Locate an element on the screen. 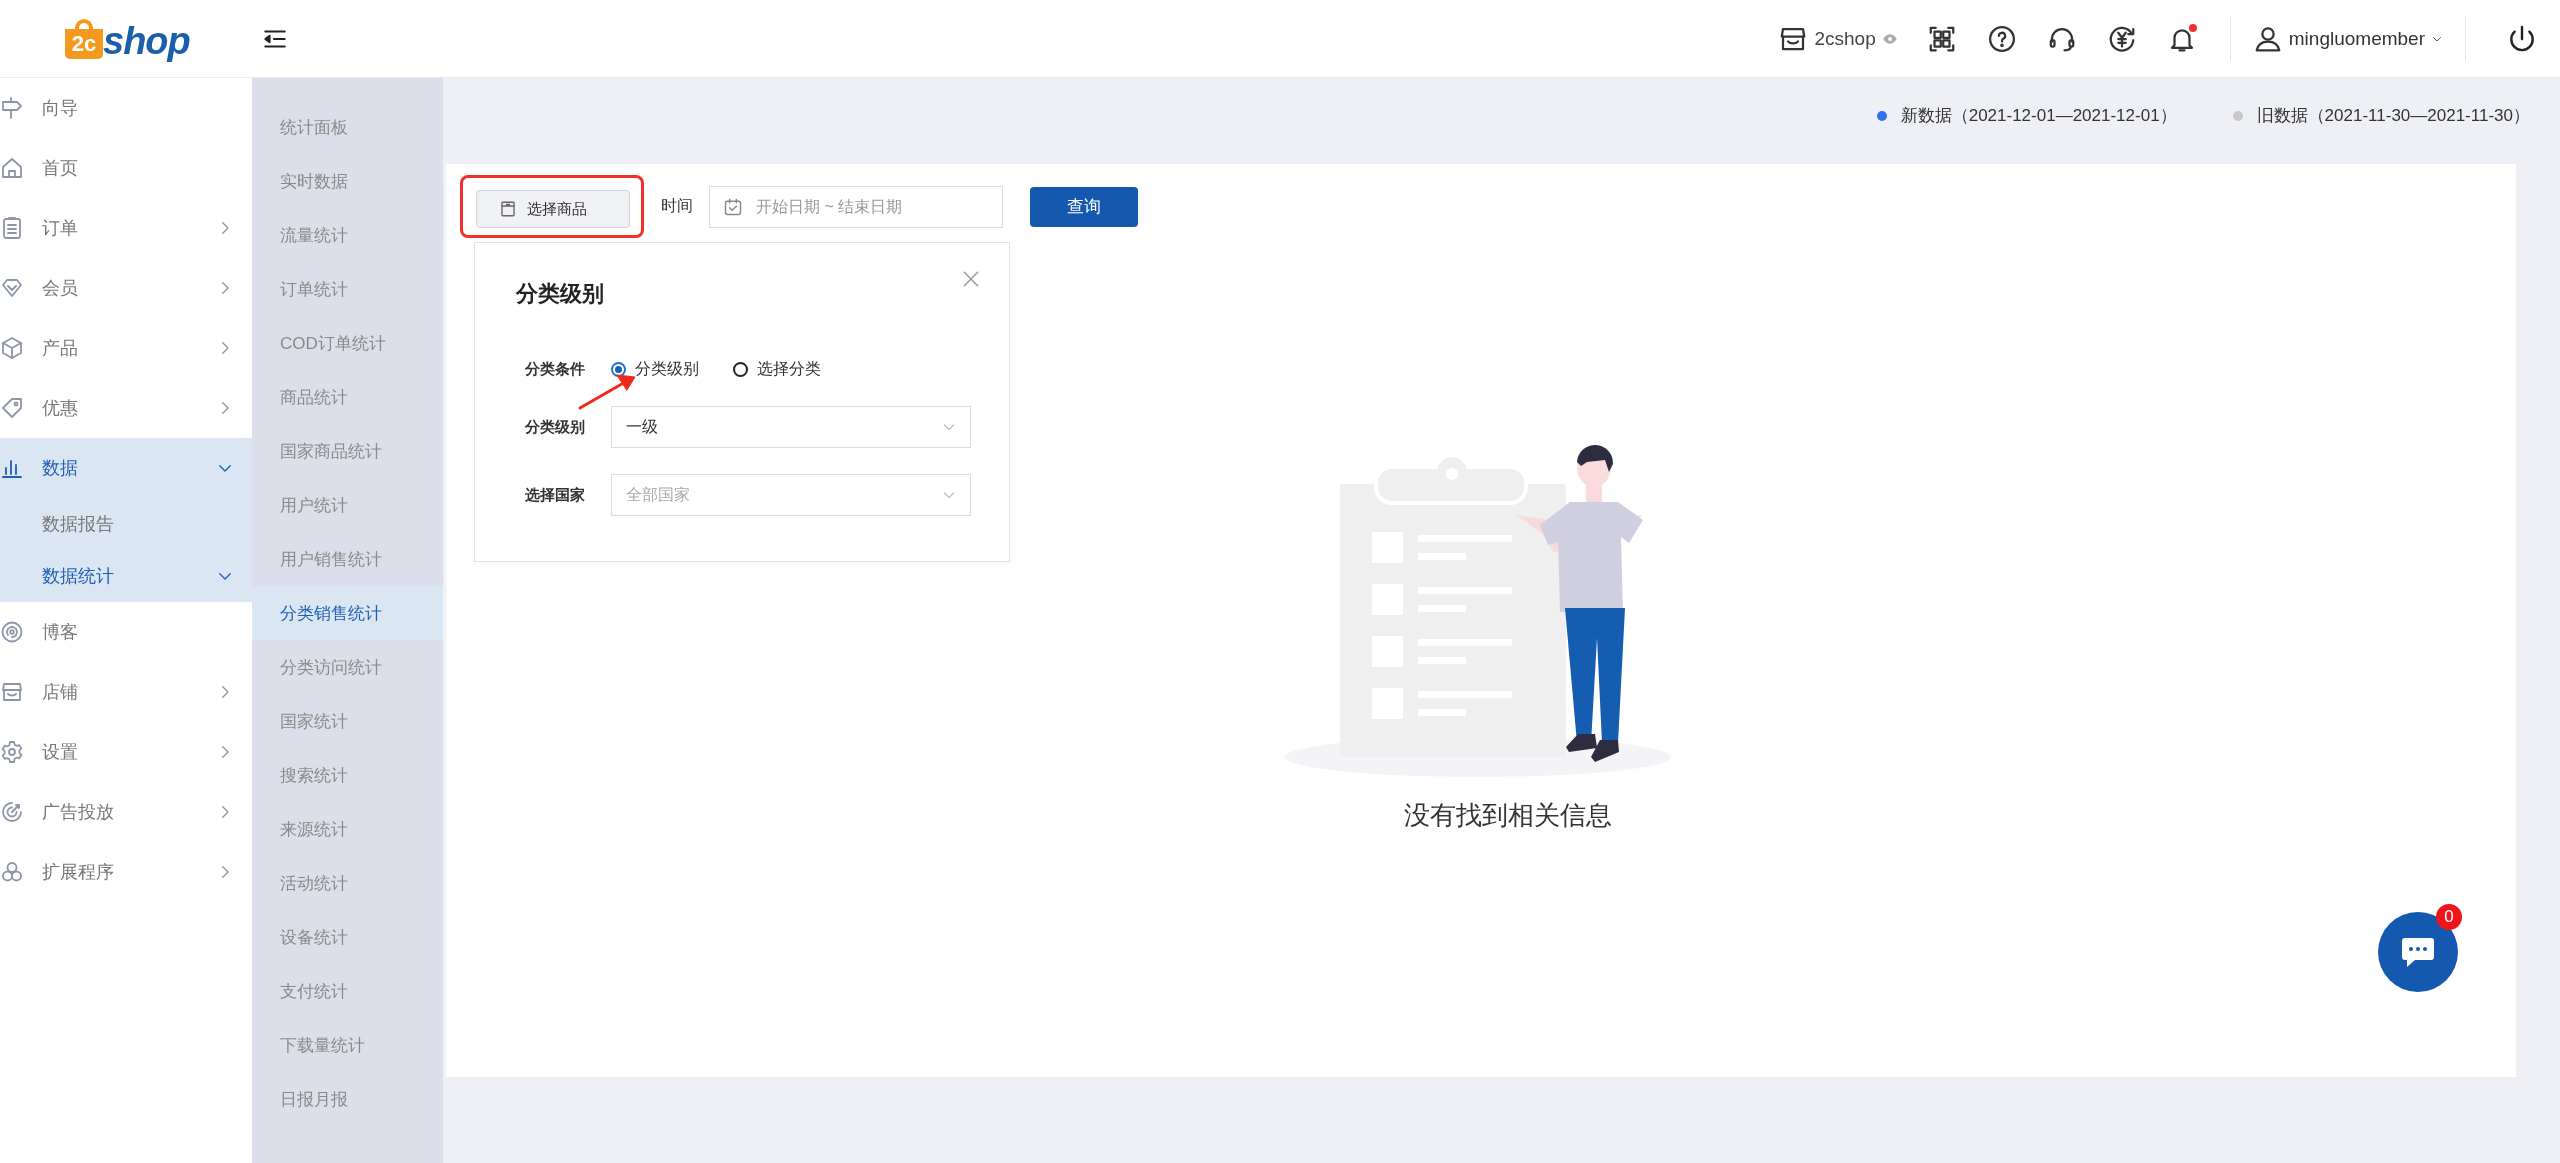 The image size is (2560, 1163). field-label: 分类级别 is located at coordinates (555, 427).